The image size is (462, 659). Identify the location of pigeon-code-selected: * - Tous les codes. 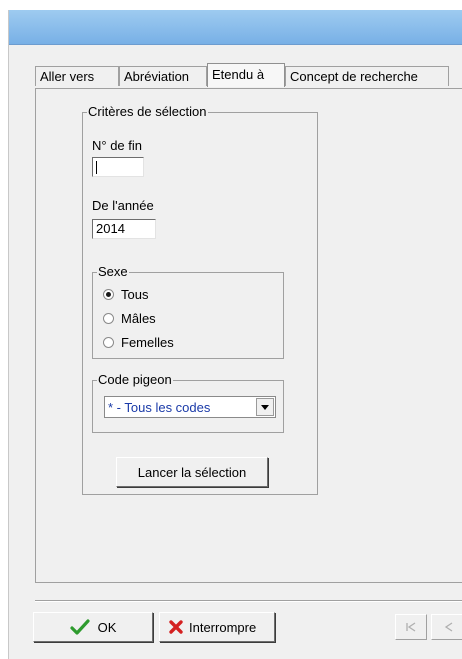
(159, 407).